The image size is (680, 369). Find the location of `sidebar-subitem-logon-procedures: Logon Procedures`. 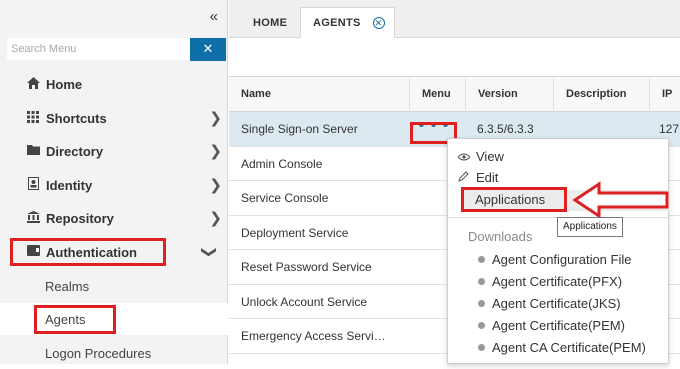

sidebar-subitem-logon-procedures: Logon Procedures is located at coordinates (114, 353).